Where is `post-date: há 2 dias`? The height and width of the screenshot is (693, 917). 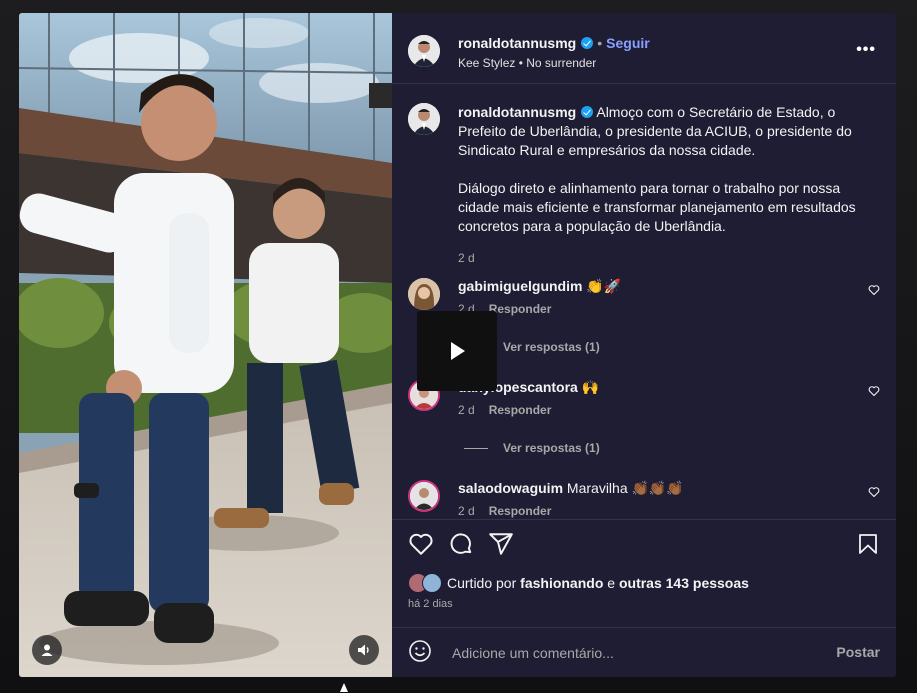 post-date: há 2 dias is located at coordinates (430, 604).